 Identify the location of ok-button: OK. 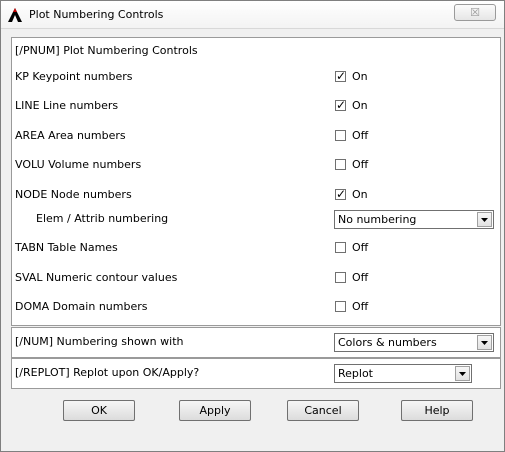
(99, 410).